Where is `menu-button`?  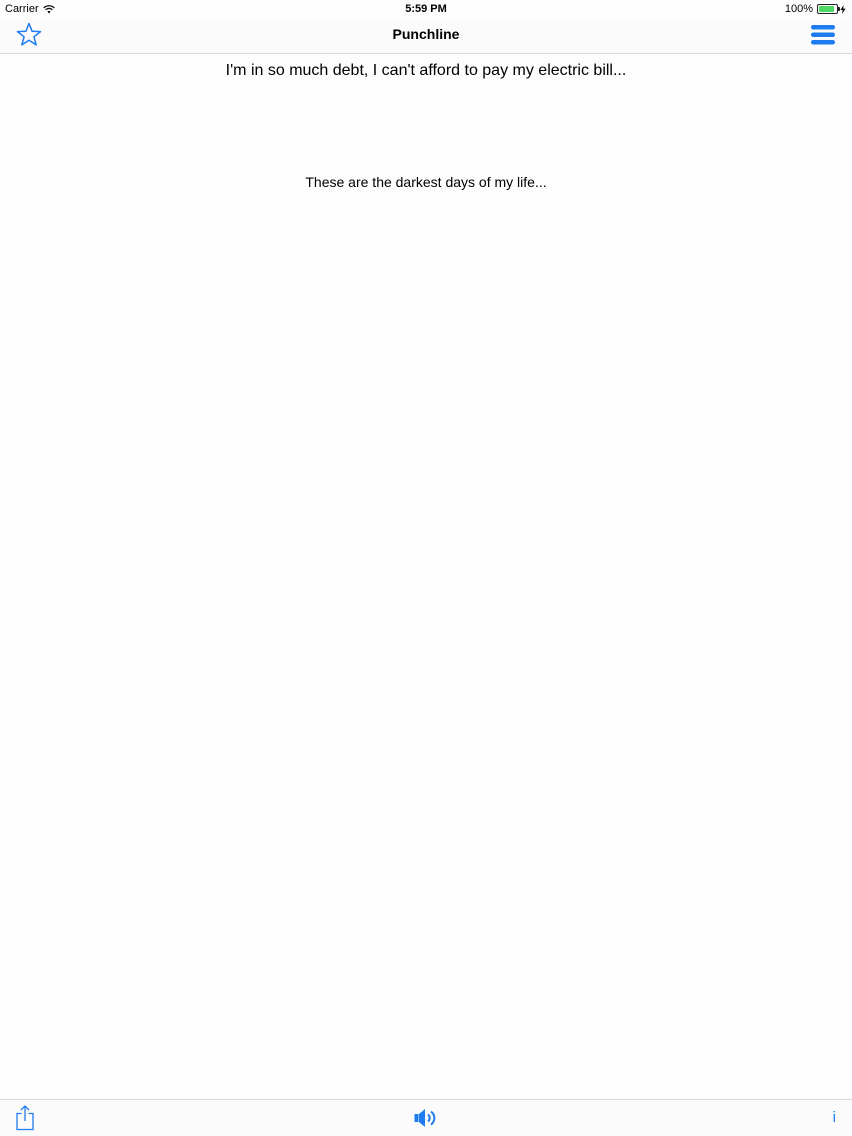 menu-button is located at coordinates (823, 35).